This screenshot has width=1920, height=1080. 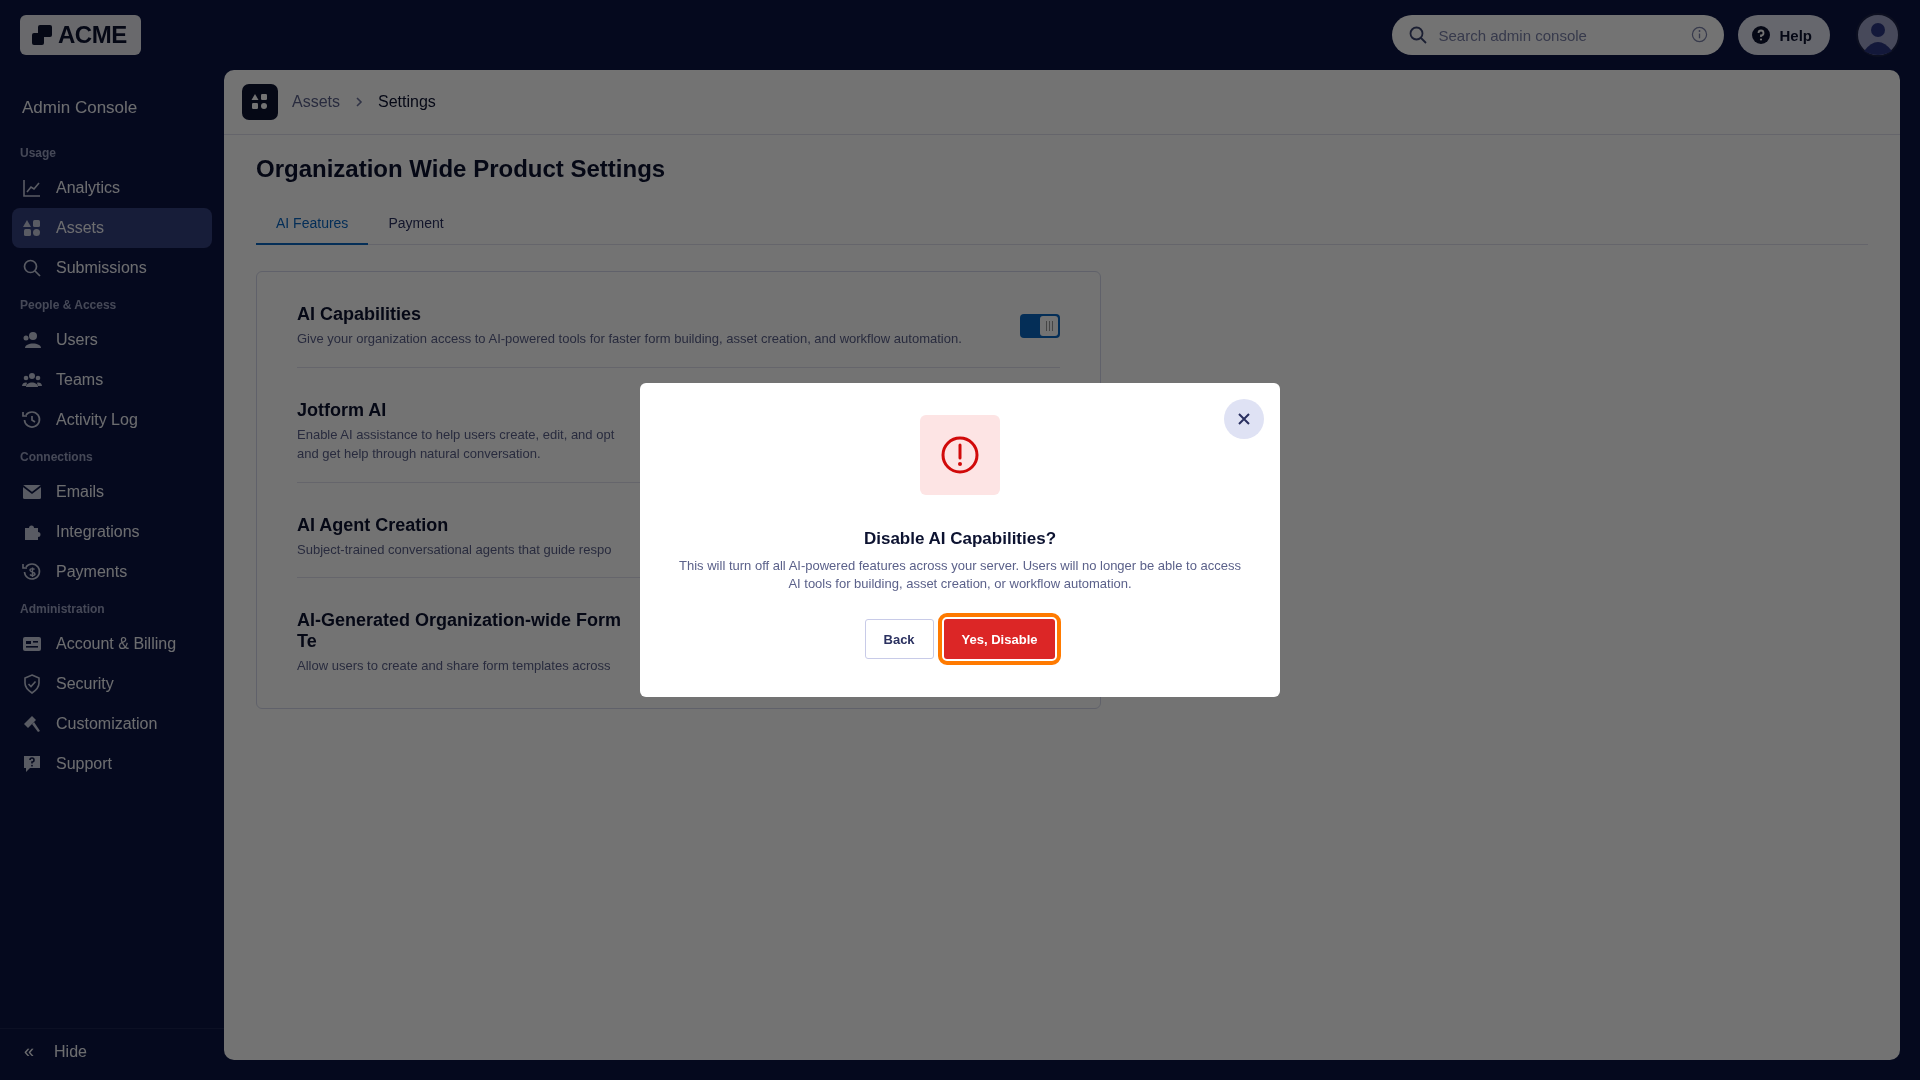 What do you see at coordinates (630, 339) in the screenshot?
I see `setting-description: Give your organization access to AI-powered tools for faster form building, asset creation, and workflow automation.` at bounding box center [630, 339].